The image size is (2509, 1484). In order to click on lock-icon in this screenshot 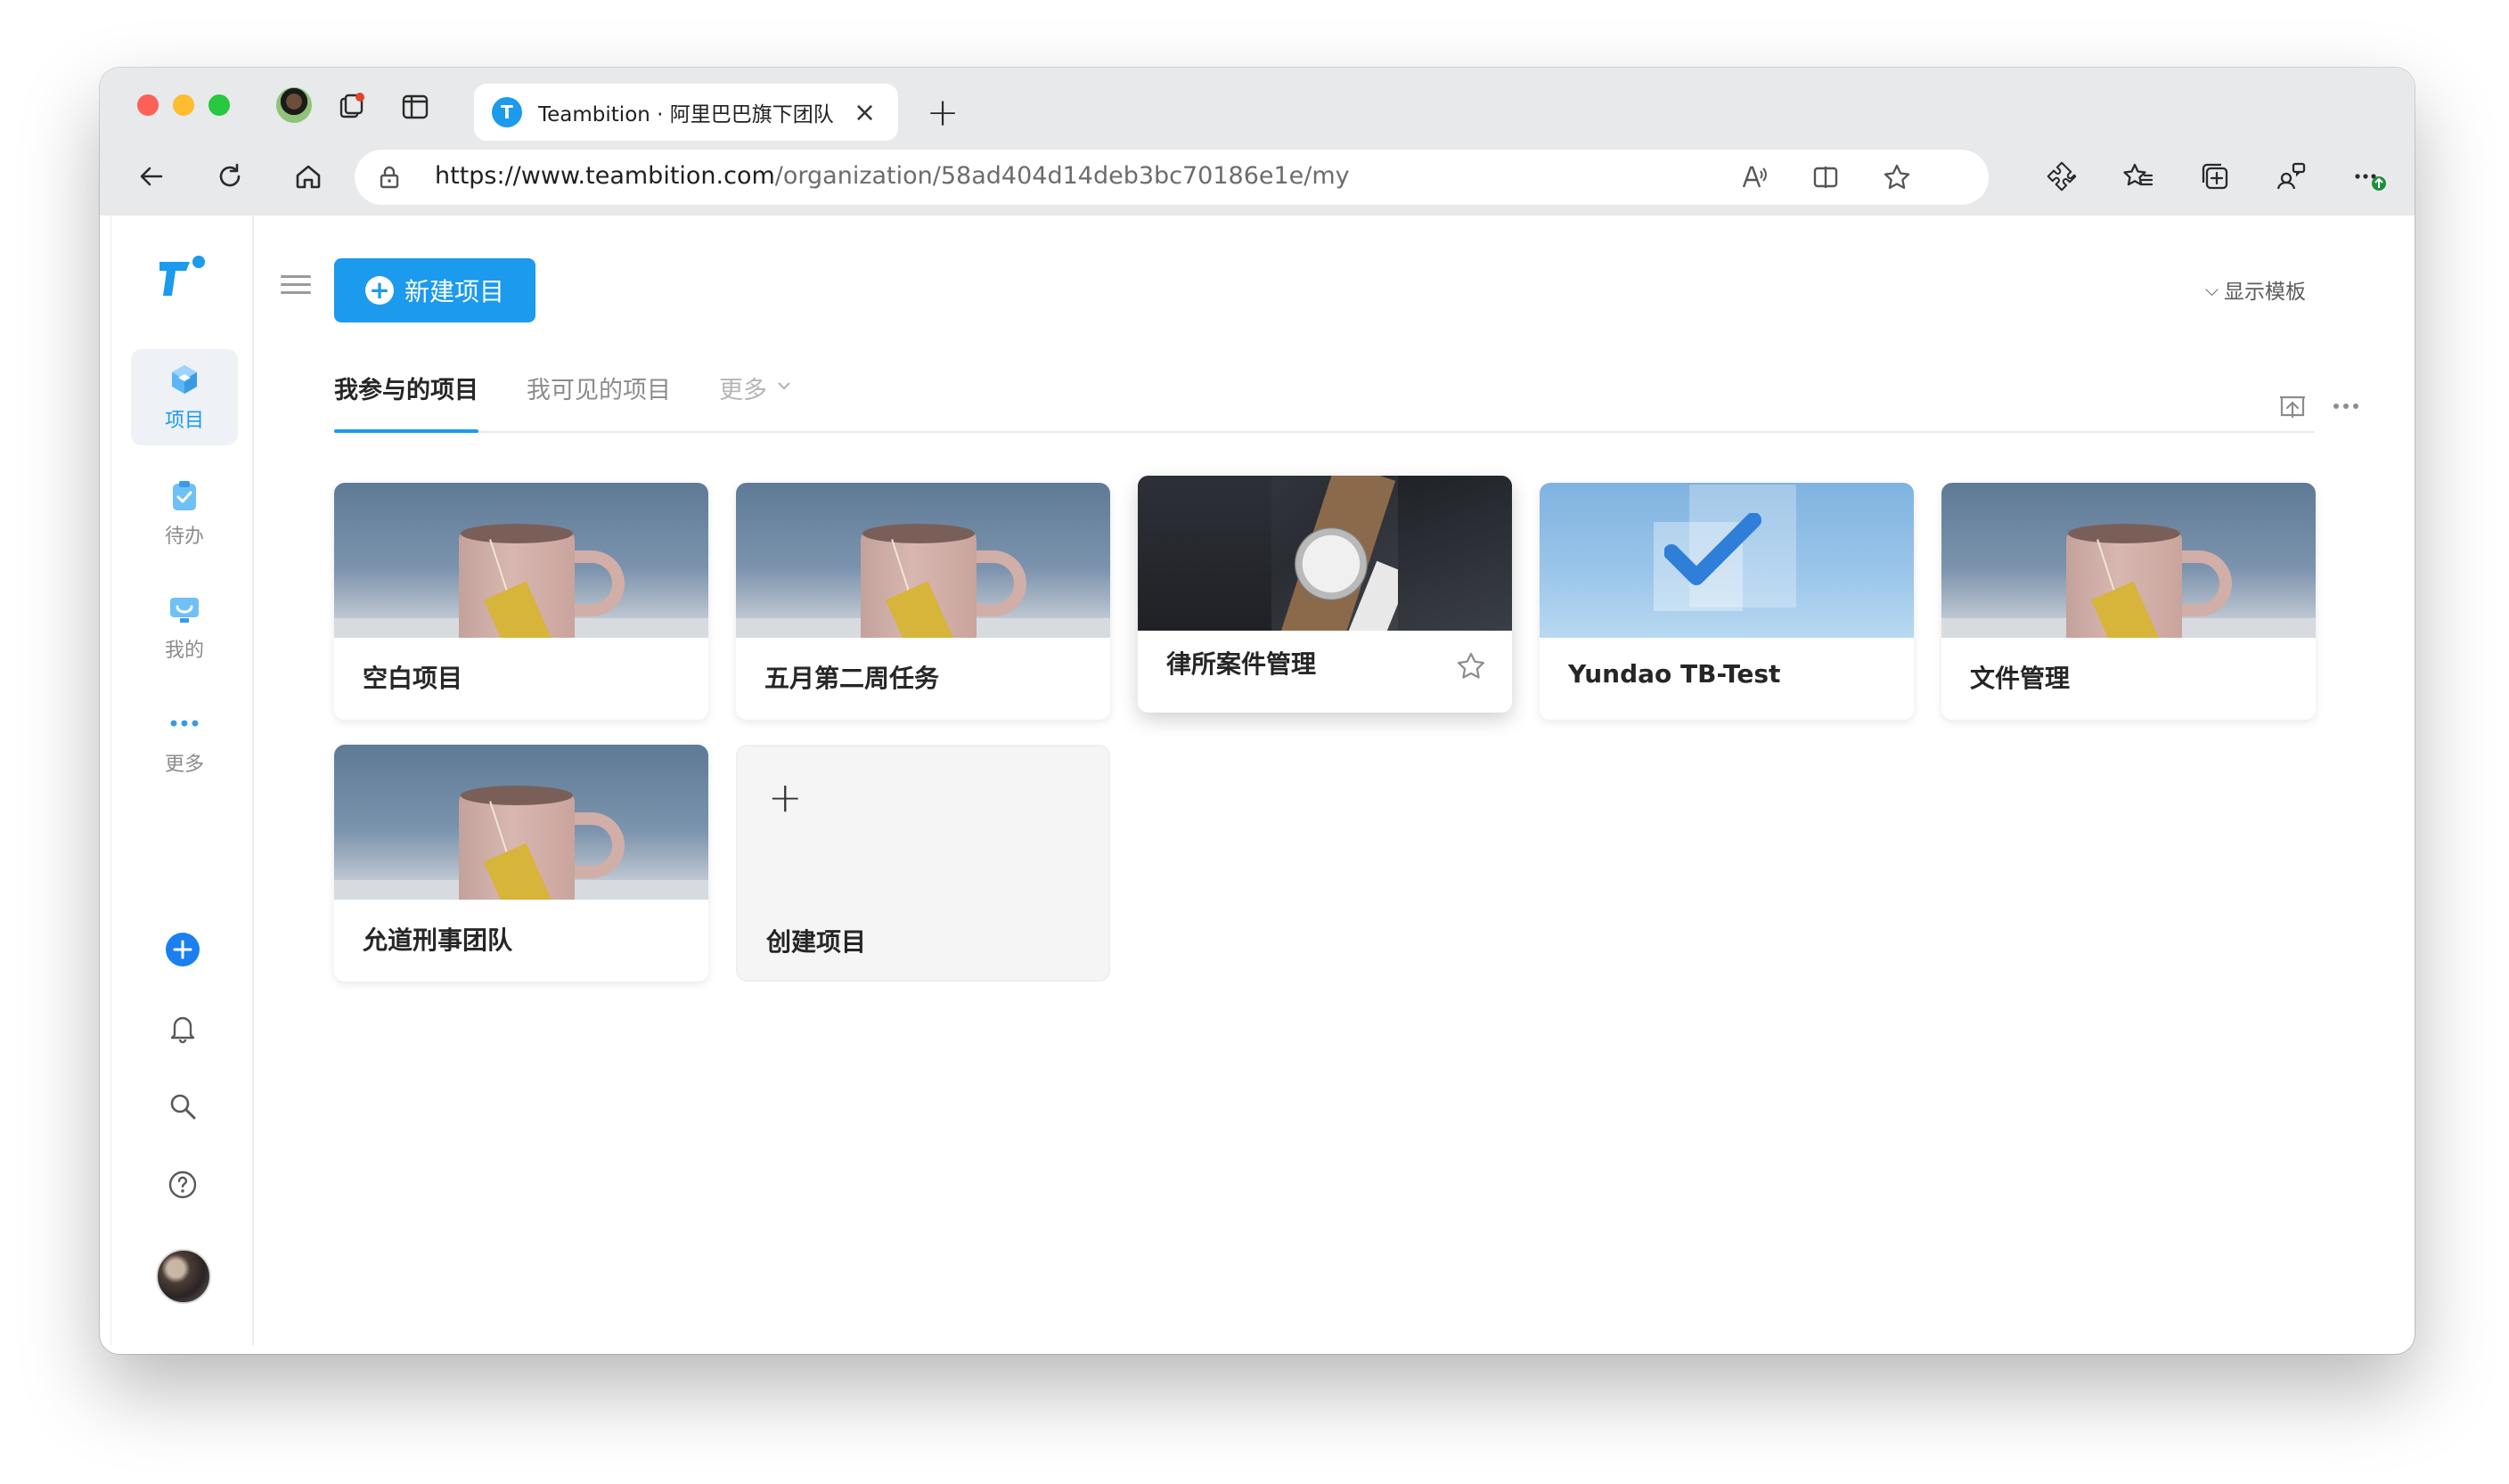, I will do `click(389, 177)`.